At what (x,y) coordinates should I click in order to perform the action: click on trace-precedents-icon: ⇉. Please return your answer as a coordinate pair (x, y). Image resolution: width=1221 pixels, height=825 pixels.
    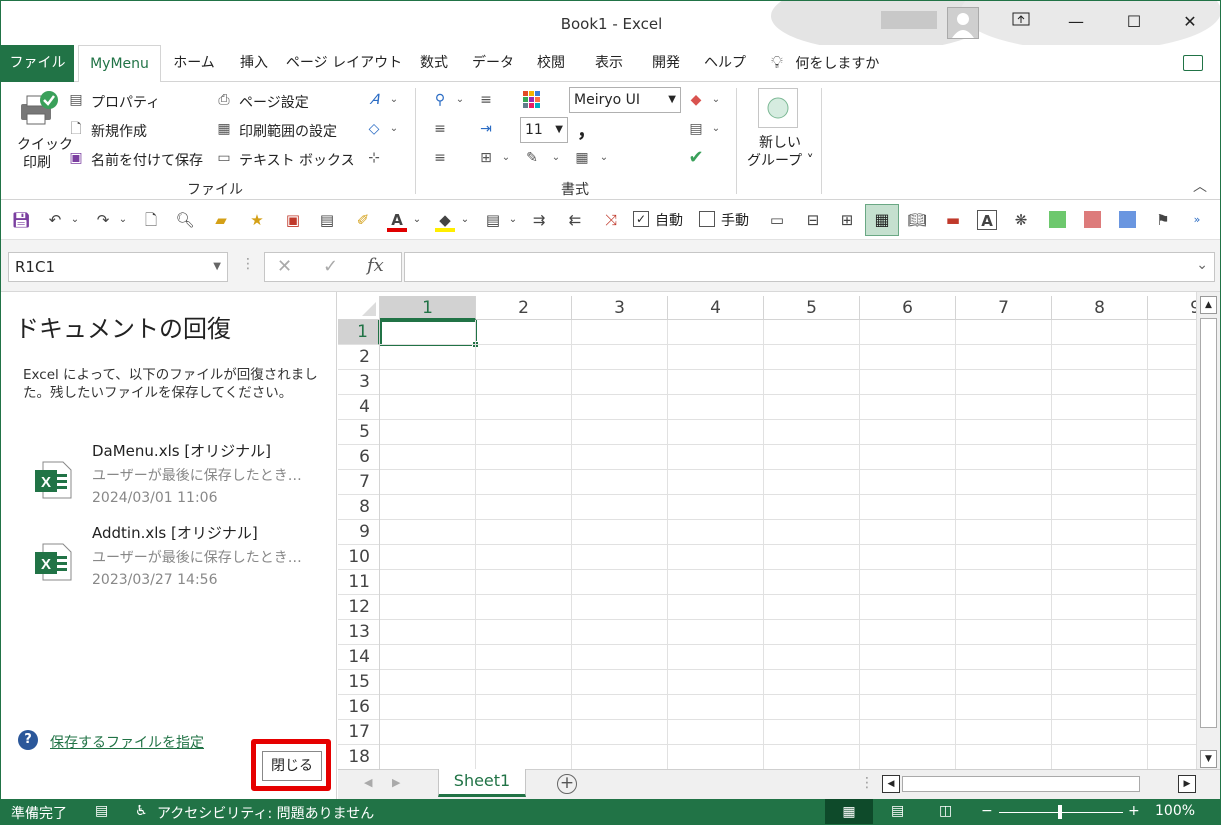
    Looking at the image, I should click on (539, 220).